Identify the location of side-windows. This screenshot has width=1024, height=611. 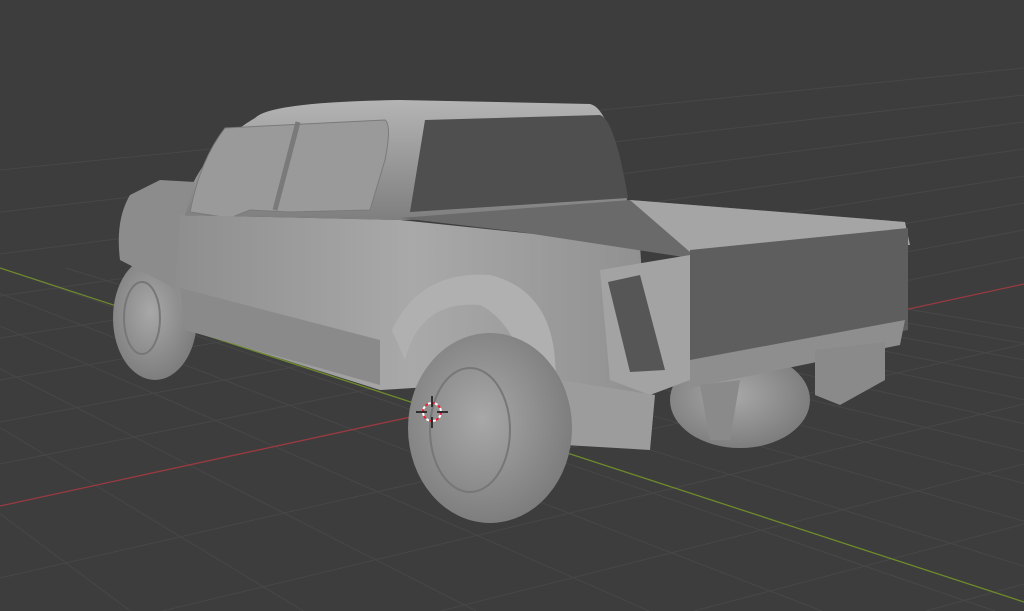
(289, 169).